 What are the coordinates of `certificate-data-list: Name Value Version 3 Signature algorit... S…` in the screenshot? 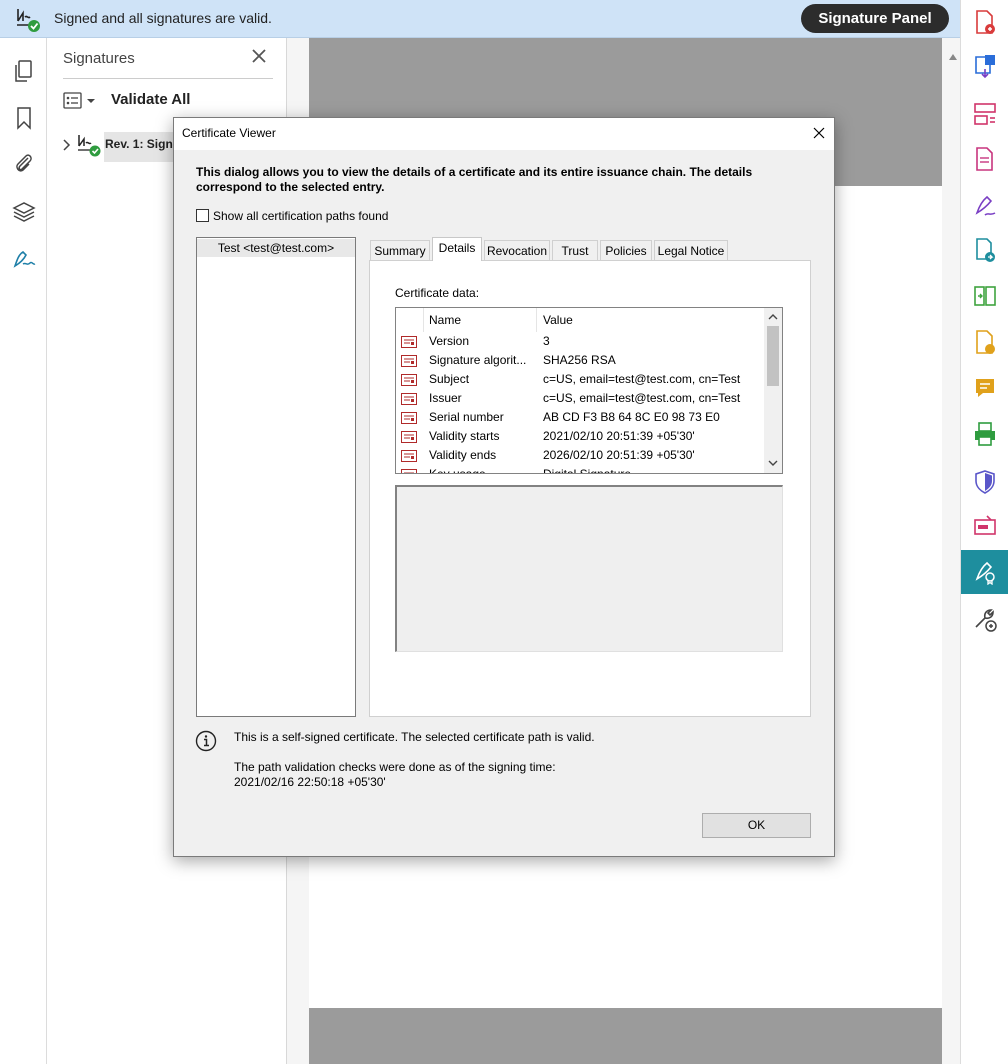 It's located at (589, 390).